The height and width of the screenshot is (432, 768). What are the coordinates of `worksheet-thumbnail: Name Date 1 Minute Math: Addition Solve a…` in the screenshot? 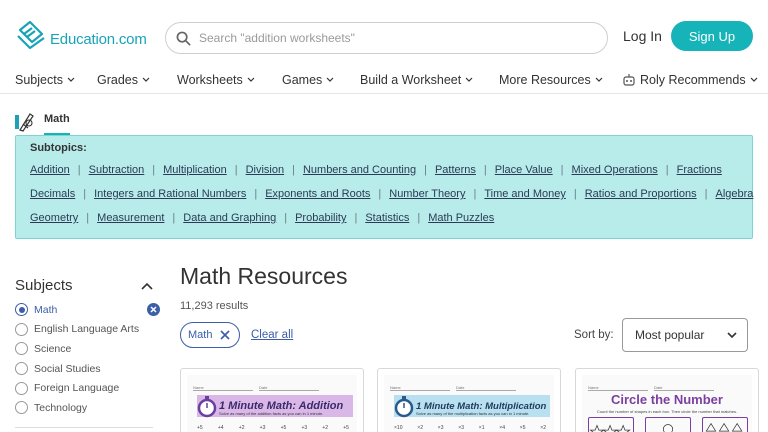 It's located at (272, 403).